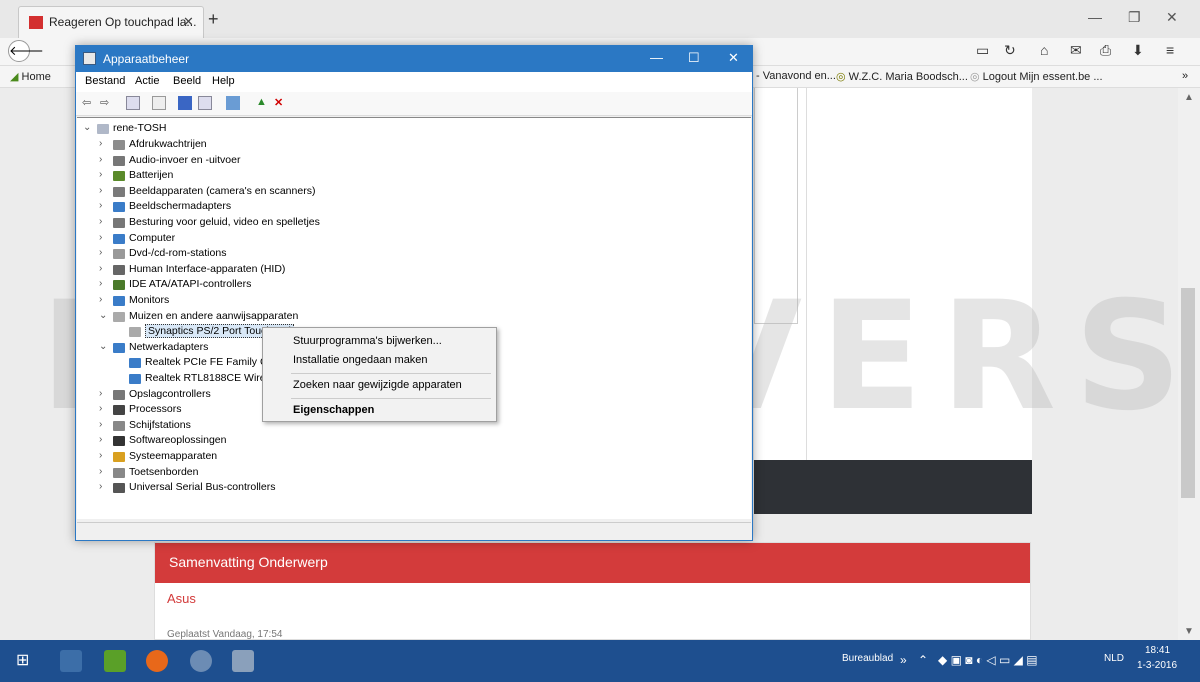 The width and height of the screenshot is (1200, 682). Describe the element at coordinates (414, 59) in the screenshot. I see `dm-title-bar: Apparaatbeheer — ☐ ✕` at that location.